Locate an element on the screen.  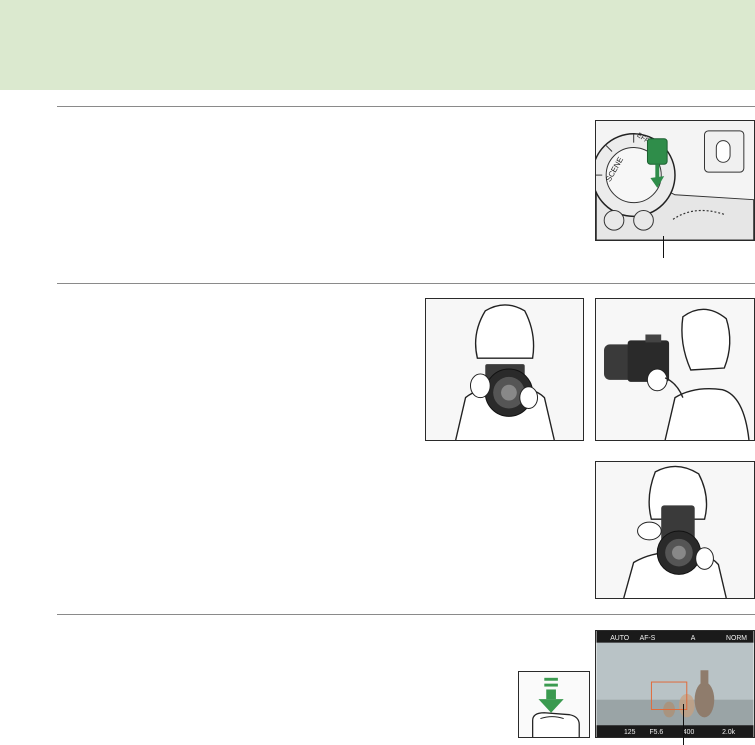
header-band is located at coordinates (377, 45).